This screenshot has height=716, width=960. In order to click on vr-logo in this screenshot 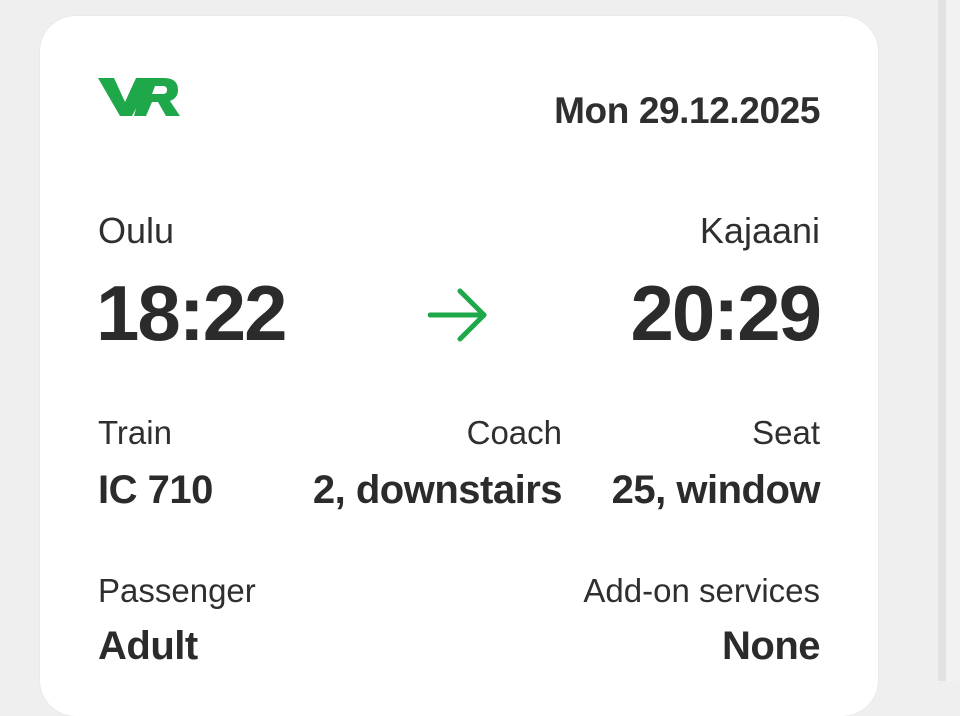, I will do `click(139, 97)`.